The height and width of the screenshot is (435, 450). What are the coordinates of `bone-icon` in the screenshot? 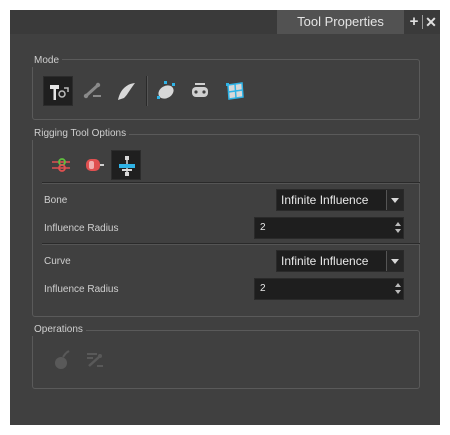 It's located at (92, 90).